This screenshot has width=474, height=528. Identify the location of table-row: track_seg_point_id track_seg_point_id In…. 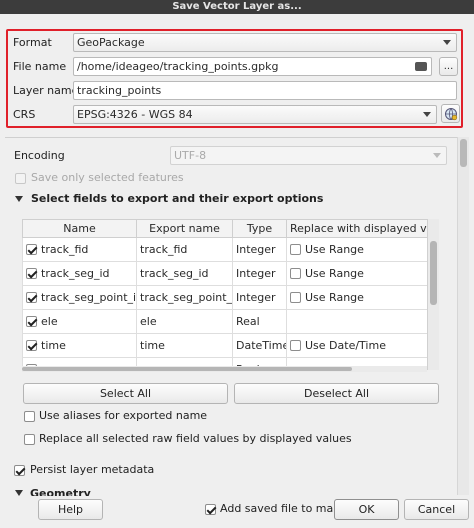
(230, 297).